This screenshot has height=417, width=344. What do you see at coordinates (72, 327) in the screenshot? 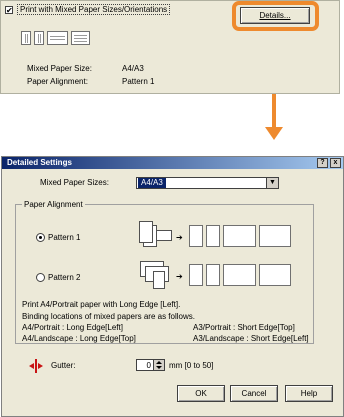
I see `binding-a4-portrait: A4/Portrait : Long Edge[Left]` at bounding box center [72, 327].